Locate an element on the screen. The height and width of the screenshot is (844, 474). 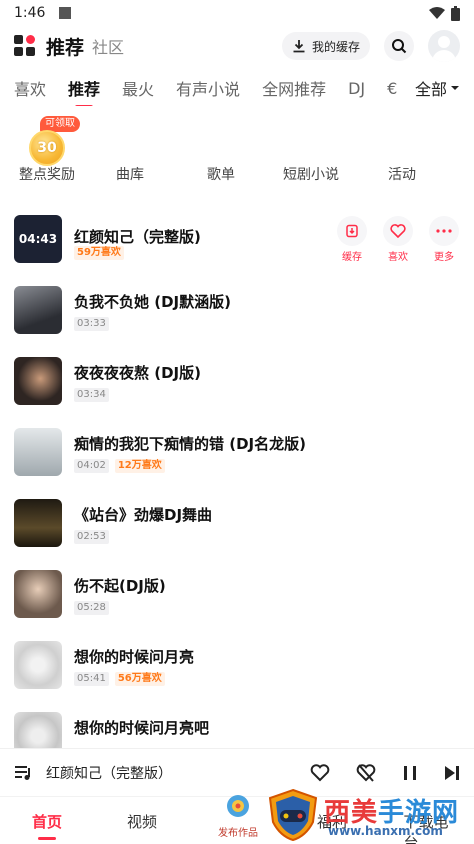
tab-network-recommend: 全网推荐 is located at coordinates (294, 88).